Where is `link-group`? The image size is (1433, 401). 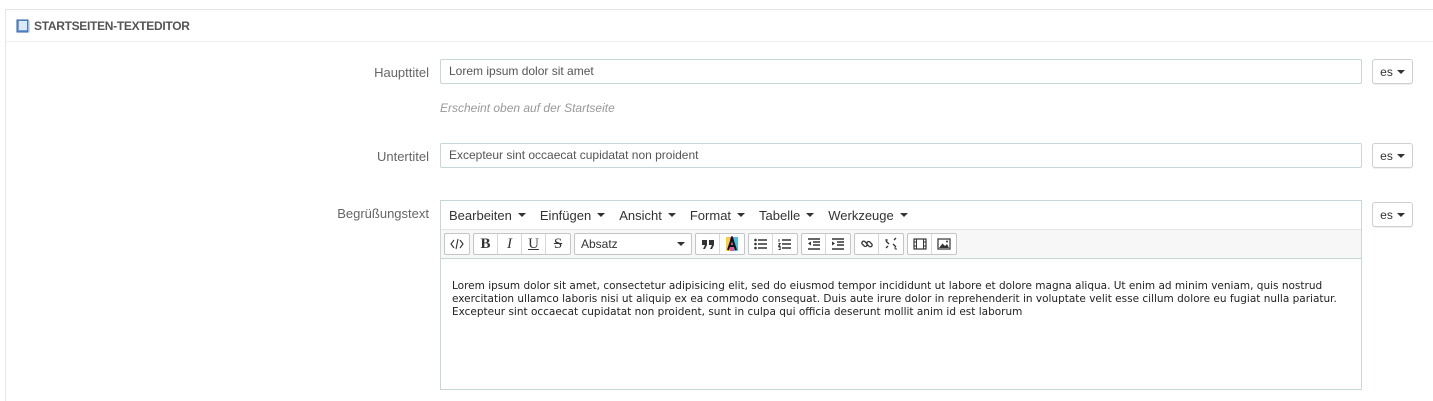
link-group is located at coordinates (879, 244).